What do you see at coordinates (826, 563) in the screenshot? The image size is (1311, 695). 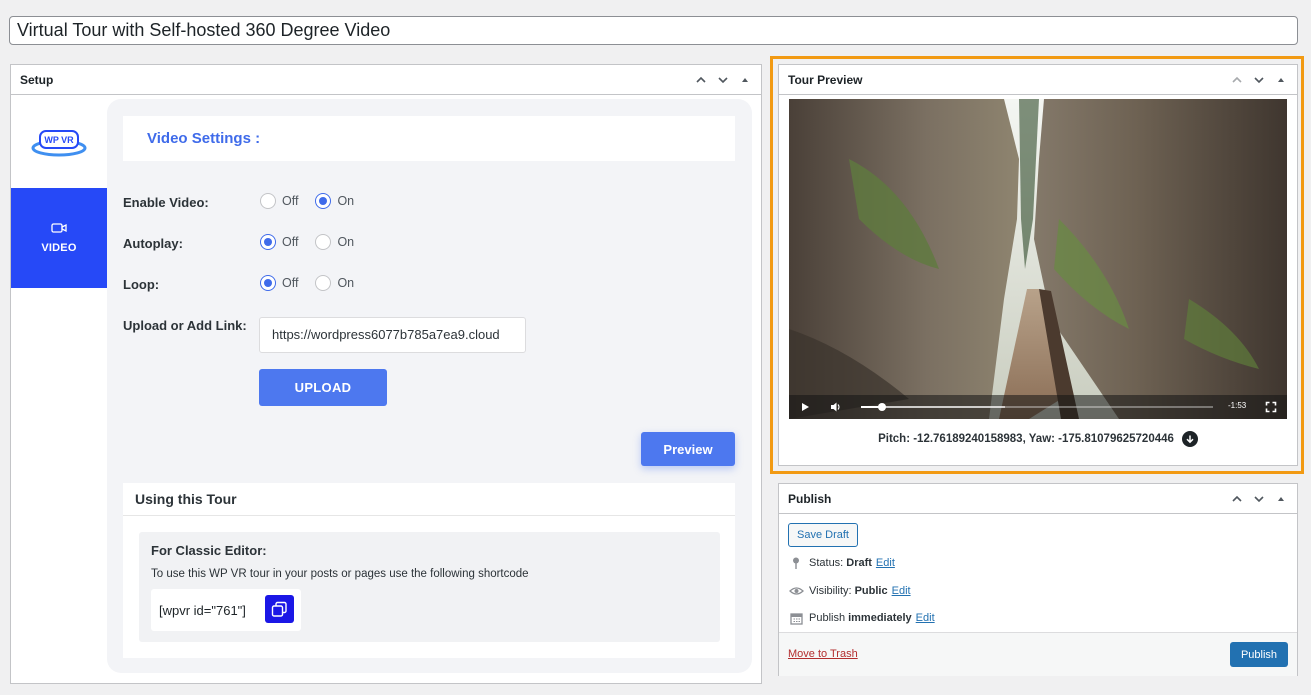 I see `status-label: Status:` at bounding box center [826, 563].